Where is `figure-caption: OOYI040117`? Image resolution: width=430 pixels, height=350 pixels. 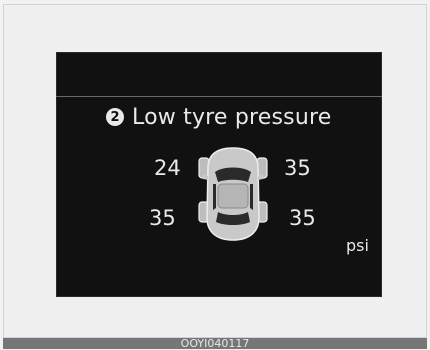 figure-caption: OOYI040117 is located at coordinates (215, 343).